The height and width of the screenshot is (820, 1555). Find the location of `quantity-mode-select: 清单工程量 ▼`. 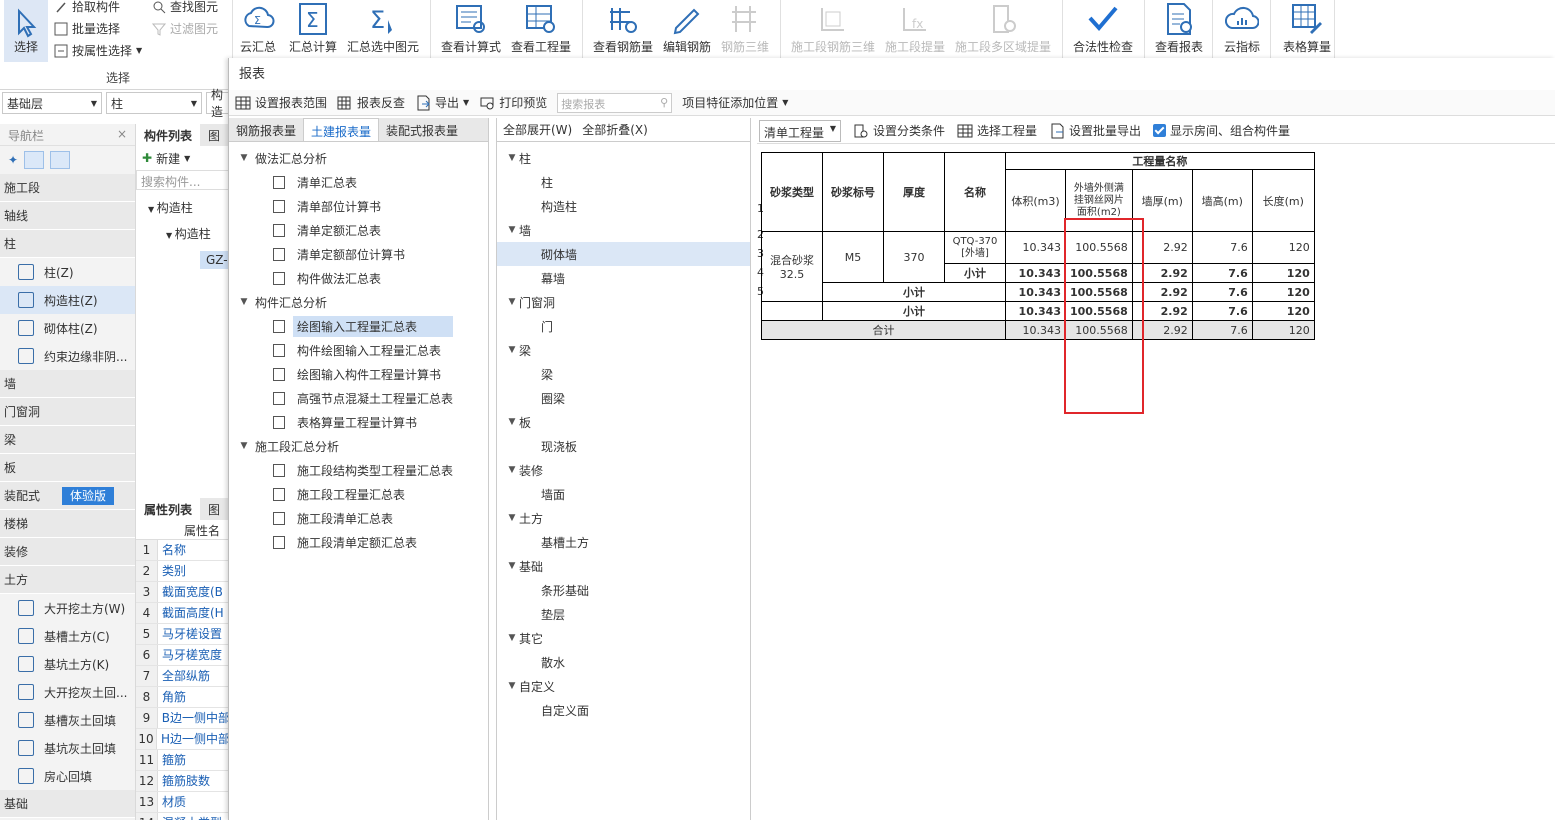

quantity-mode-select: 清单工程量 ▼ is located at coordinates (800, 130).